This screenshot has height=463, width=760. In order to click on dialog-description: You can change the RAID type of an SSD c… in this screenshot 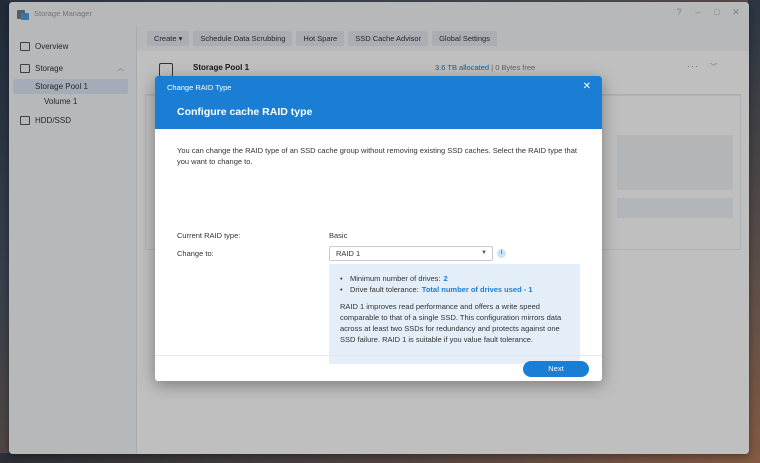, I will do `click(377, 156)`.